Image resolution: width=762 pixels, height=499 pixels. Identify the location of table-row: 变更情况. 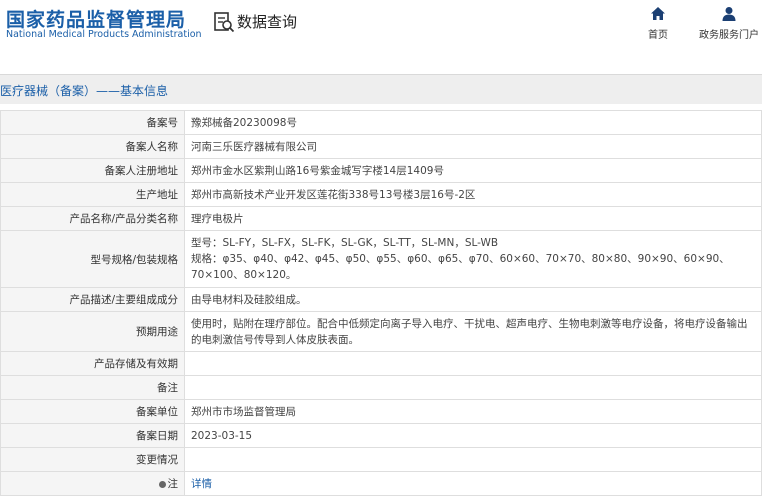
(381, 459).